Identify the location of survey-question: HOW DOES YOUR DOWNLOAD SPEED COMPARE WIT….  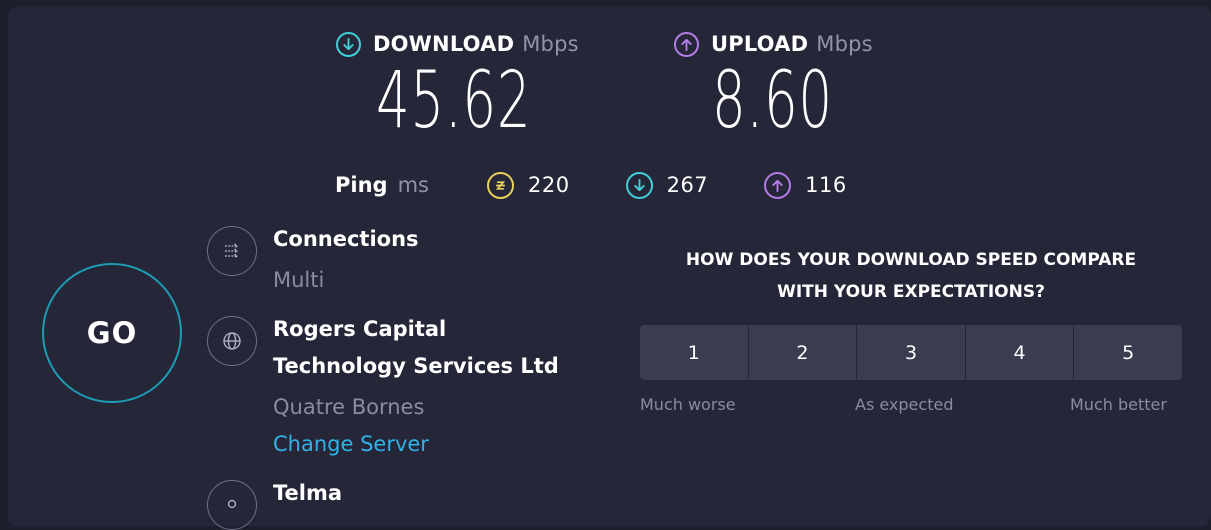
(911, 276).